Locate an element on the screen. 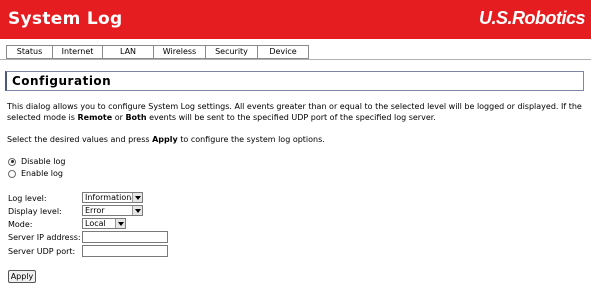 Image resolution: width=591 pixels, height=289 pixels. disable-log-radio is located at coordinates (12, 161).